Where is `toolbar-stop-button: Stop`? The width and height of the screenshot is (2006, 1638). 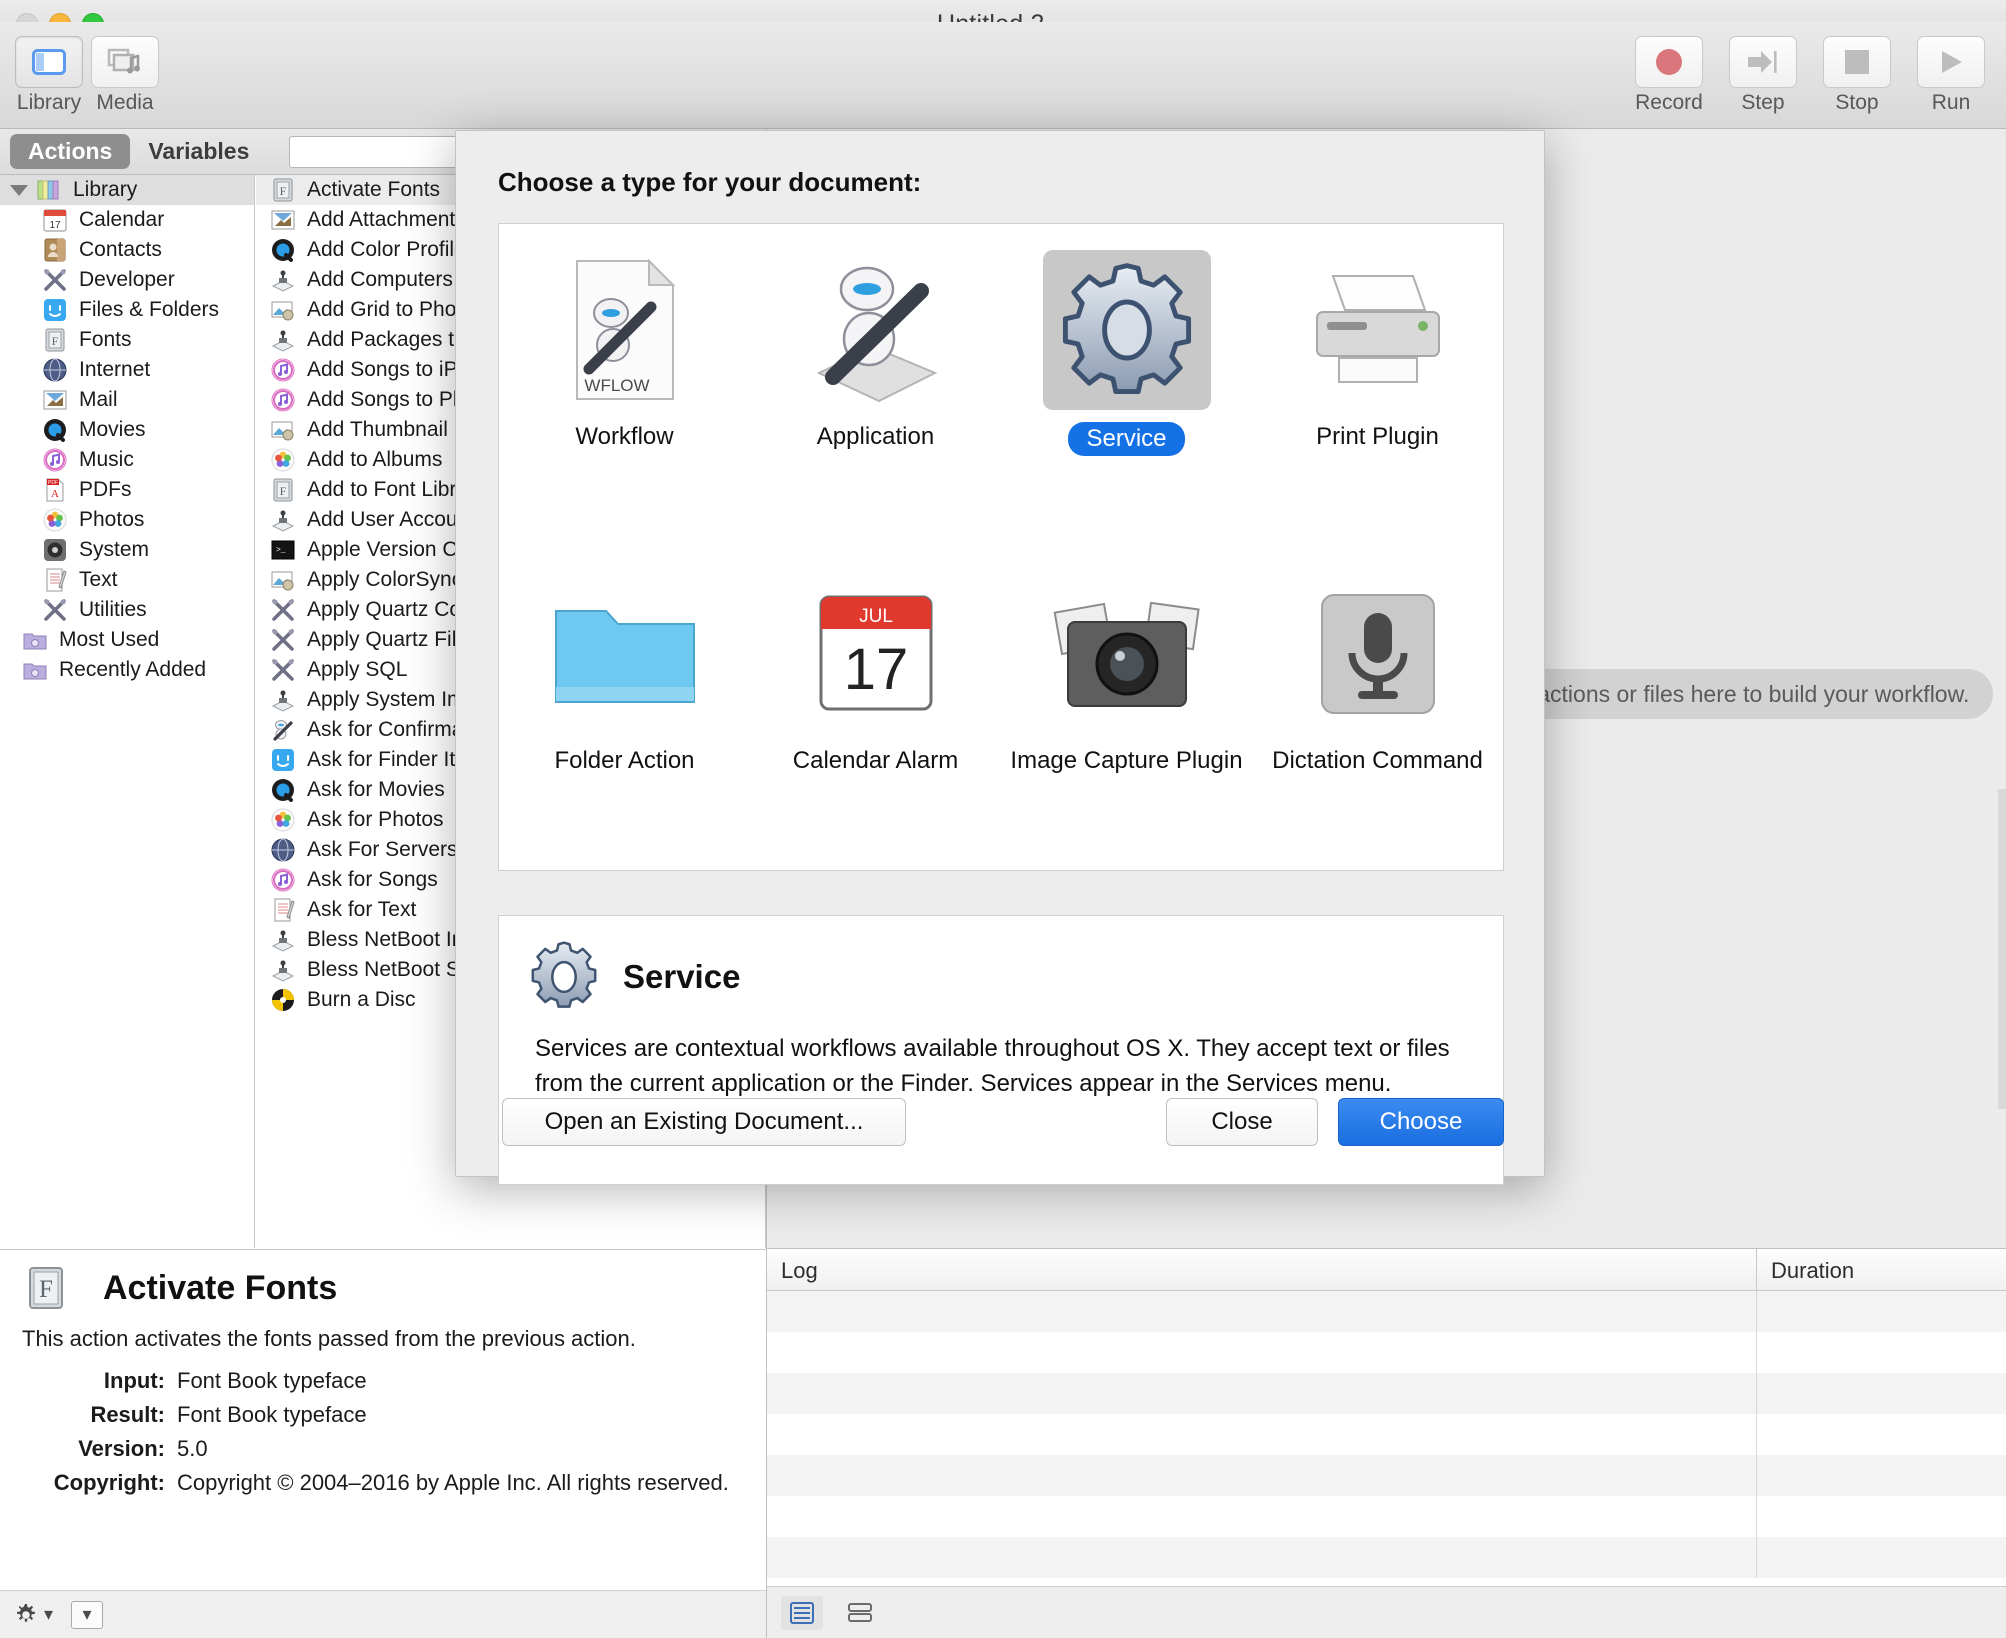
toolbar-stop-button: Stop is located at coordinates (1857, 75).